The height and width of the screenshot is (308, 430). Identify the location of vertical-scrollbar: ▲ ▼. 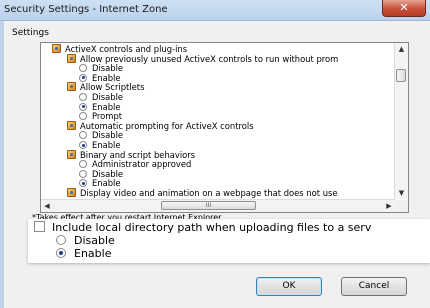
(401, 121).